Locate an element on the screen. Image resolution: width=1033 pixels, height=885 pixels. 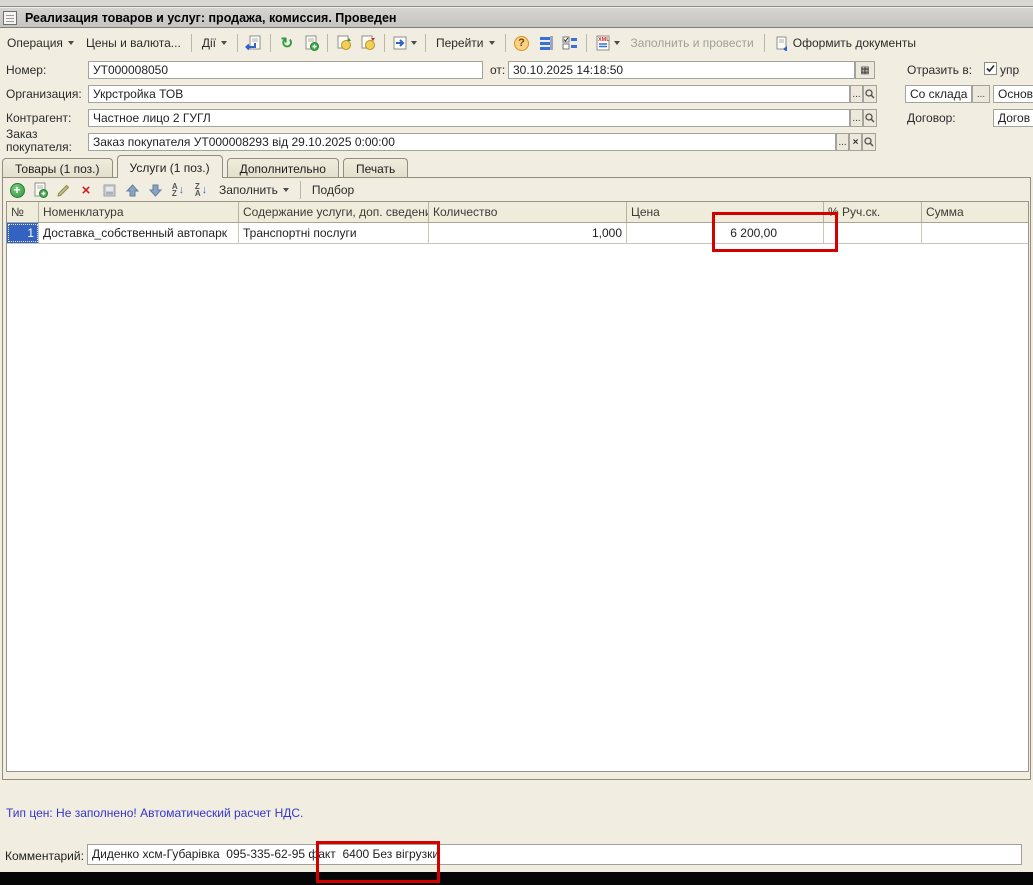
money-out-icon is located at coordinates (368, 43).